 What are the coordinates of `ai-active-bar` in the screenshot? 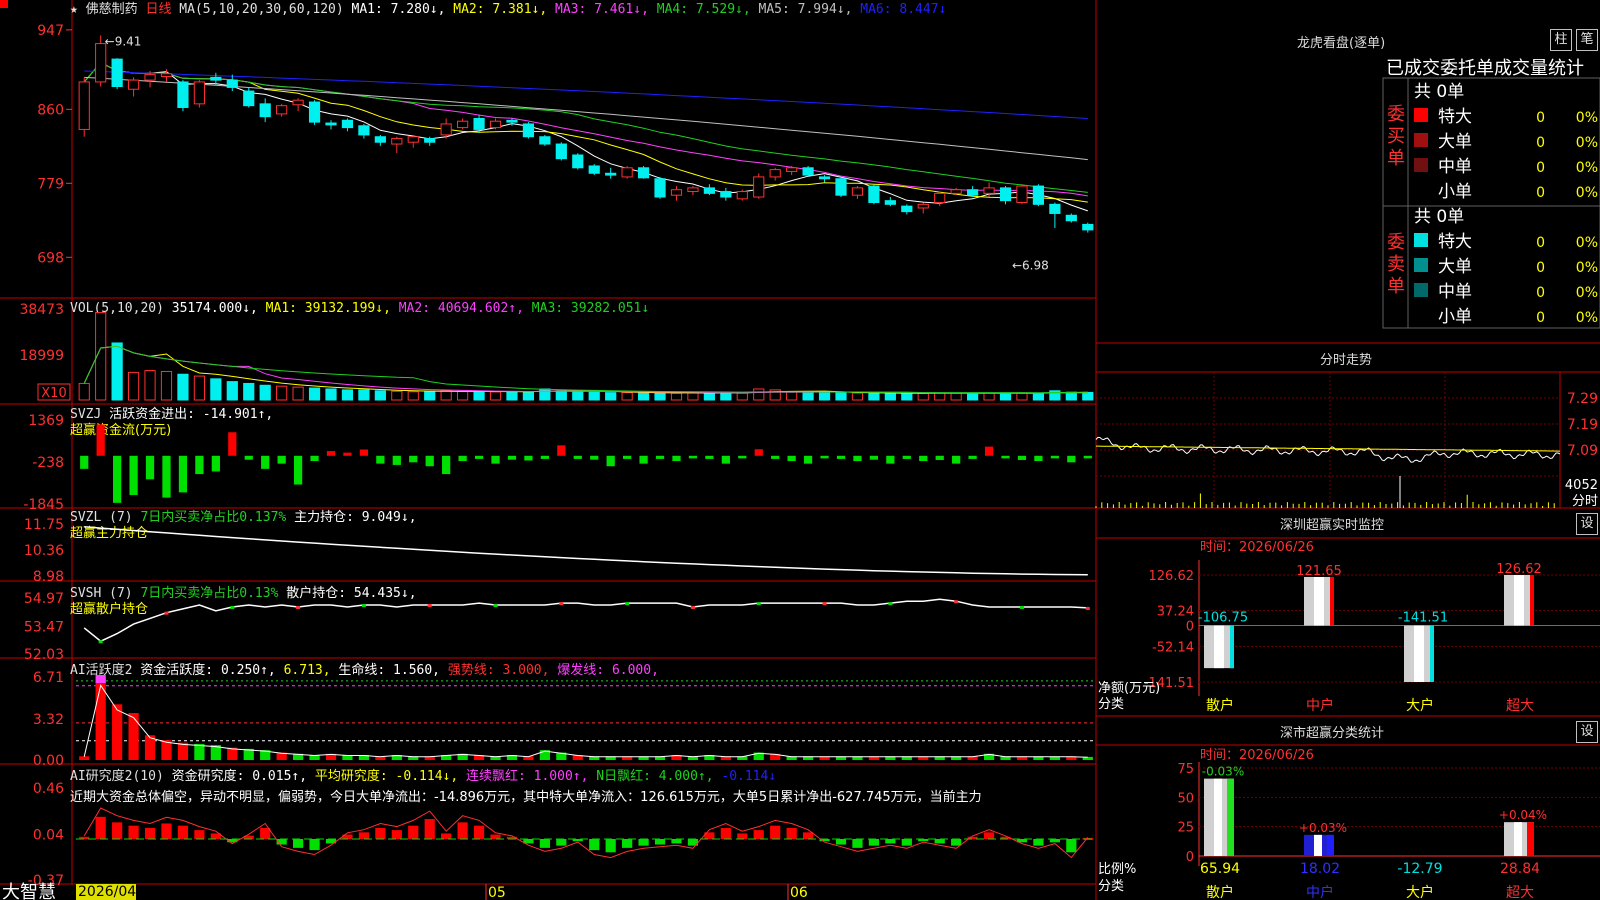 It's located at (117, 732).